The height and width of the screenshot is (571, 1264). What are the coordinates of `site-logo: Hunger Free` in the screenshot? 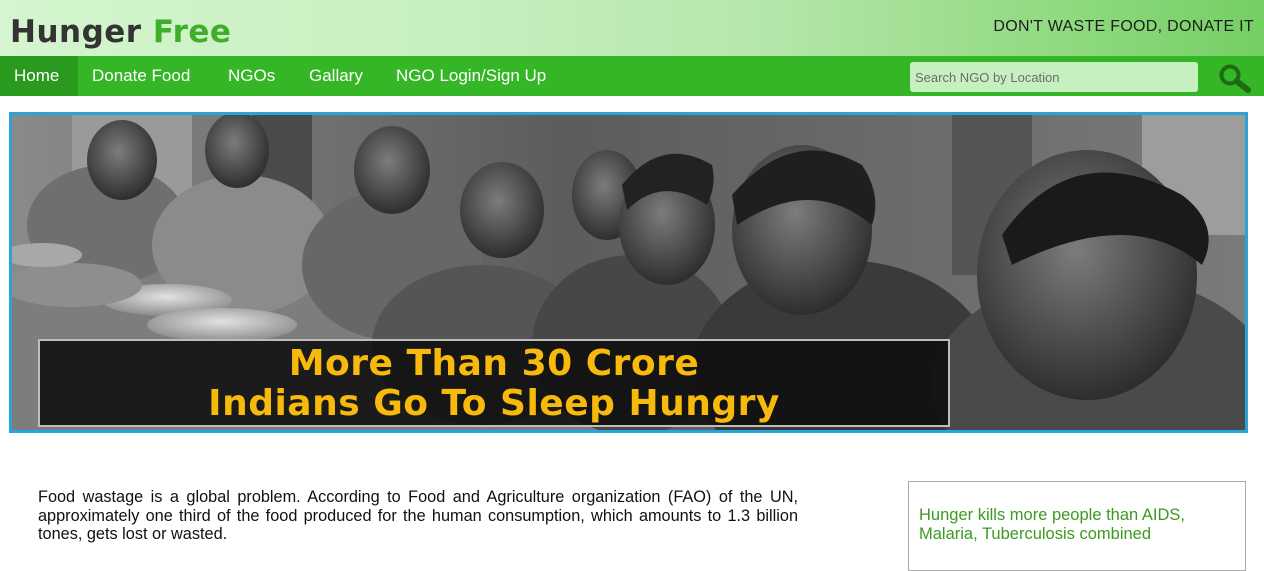 It's located at (120, 32).